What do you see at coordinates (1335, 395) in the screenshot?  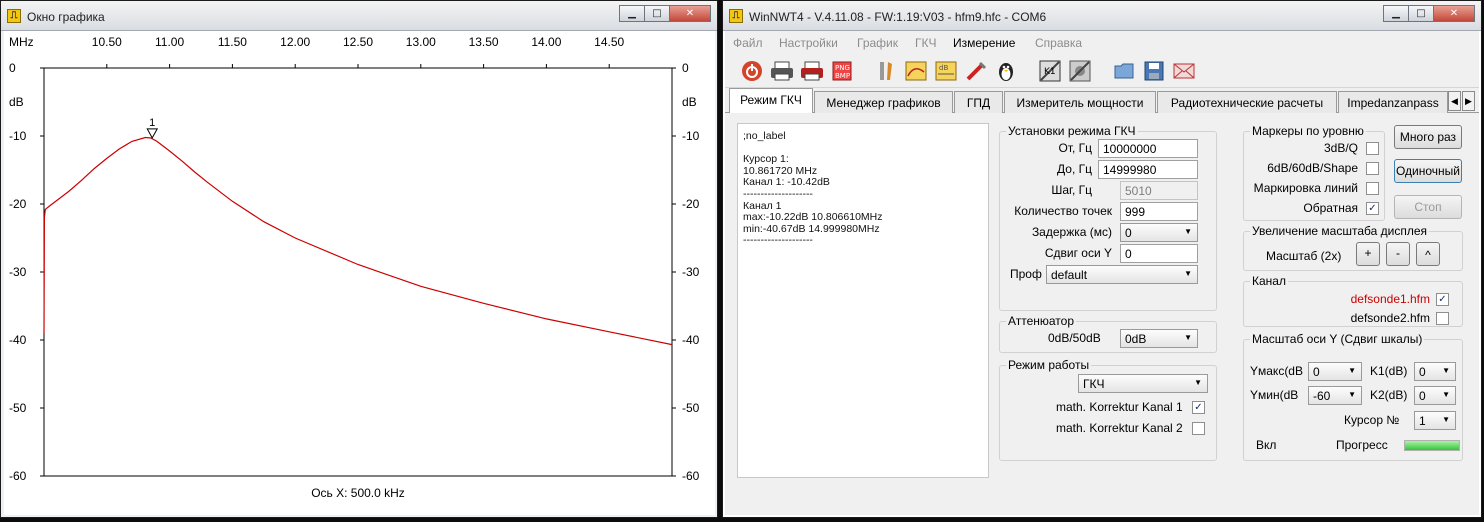 I see `ymin-select: -60 ▼` at bounding box center [1335, 395].